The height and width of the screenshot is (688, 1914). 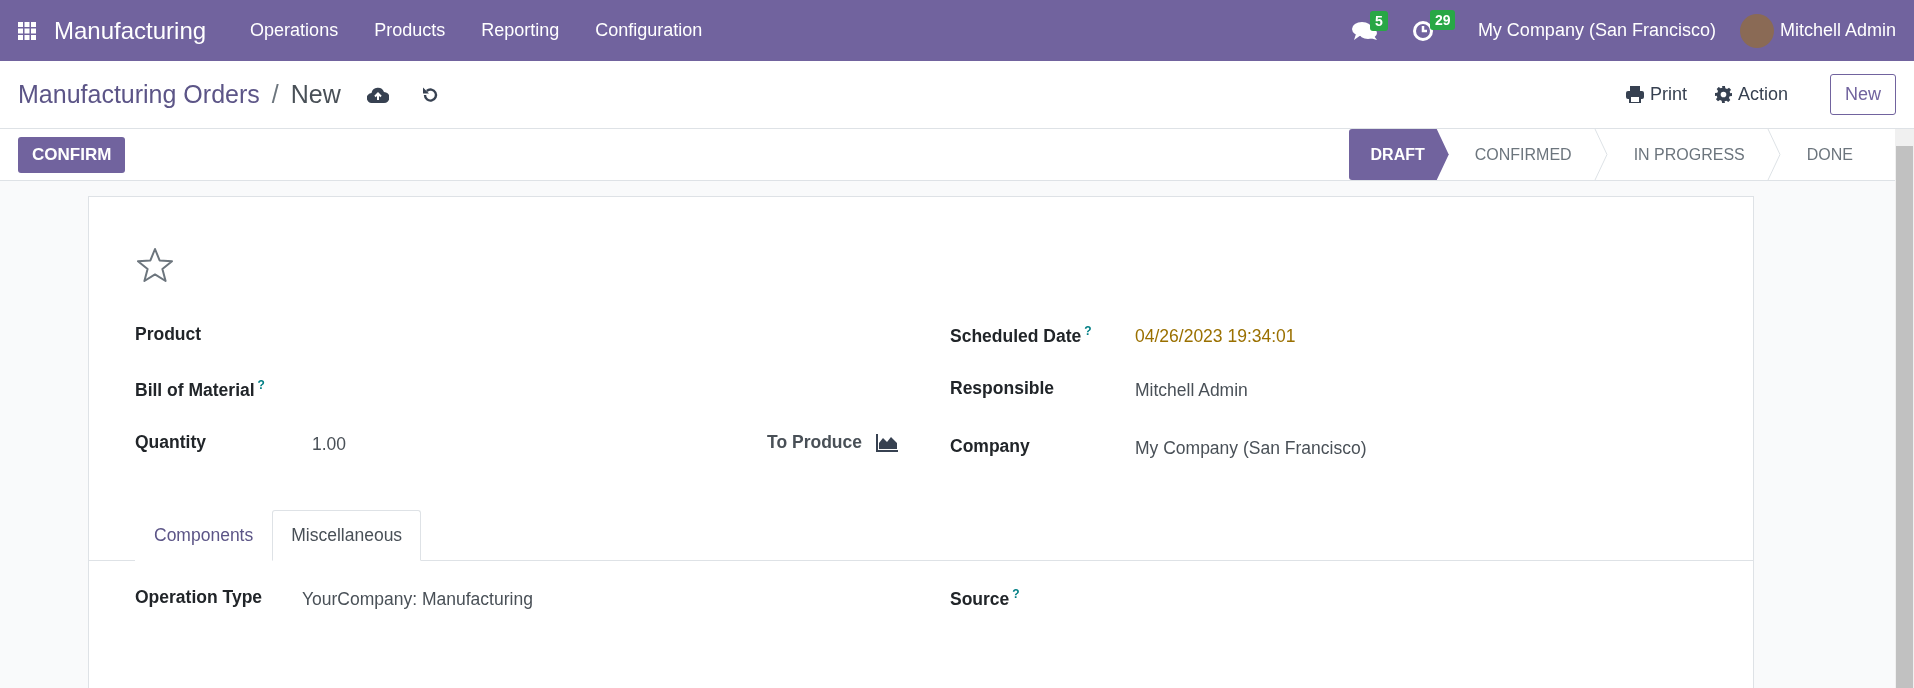 What do you see at coordinates (1398, 154) in the screenshot?
I see `status-stage: DRAFT` at bounding box center [1398, 154].